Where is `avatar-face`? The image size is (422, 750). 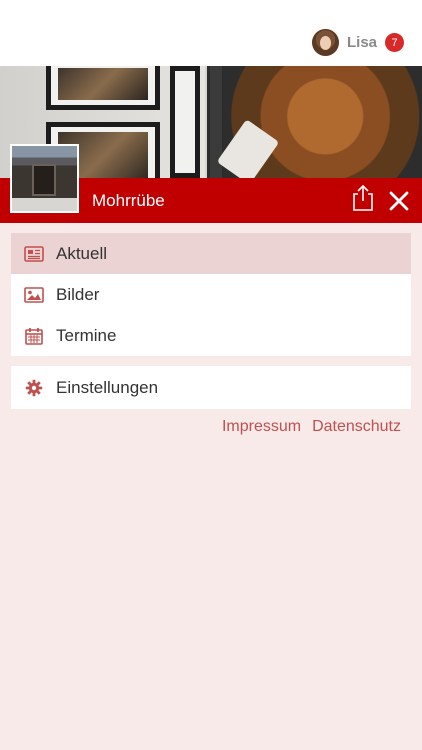 avatar-face is located at coordinates (325, 43).